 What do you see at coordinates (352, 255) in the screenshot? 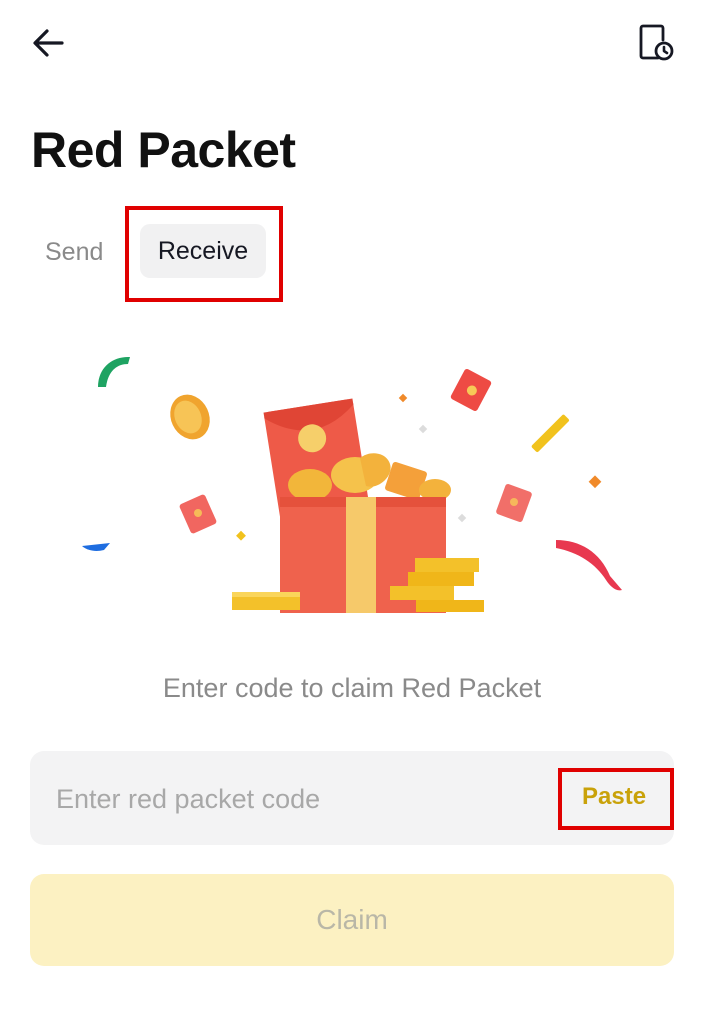
I see `tab-bar: Send Receive` at bounding box center [352, 255].